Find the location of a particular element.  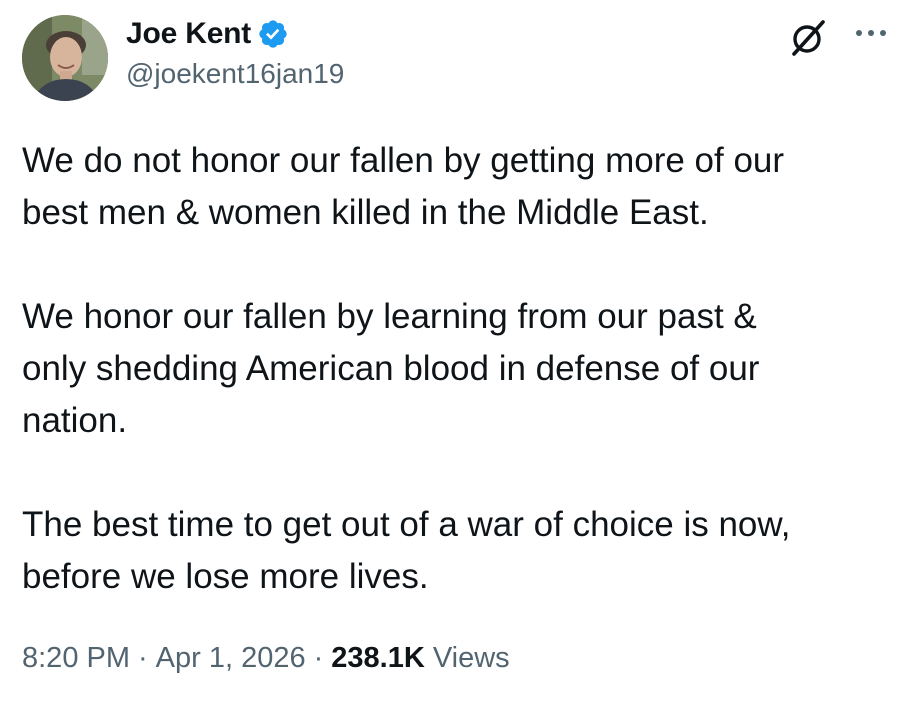

views-count: 238.1K is located at coordinates (378, 658).